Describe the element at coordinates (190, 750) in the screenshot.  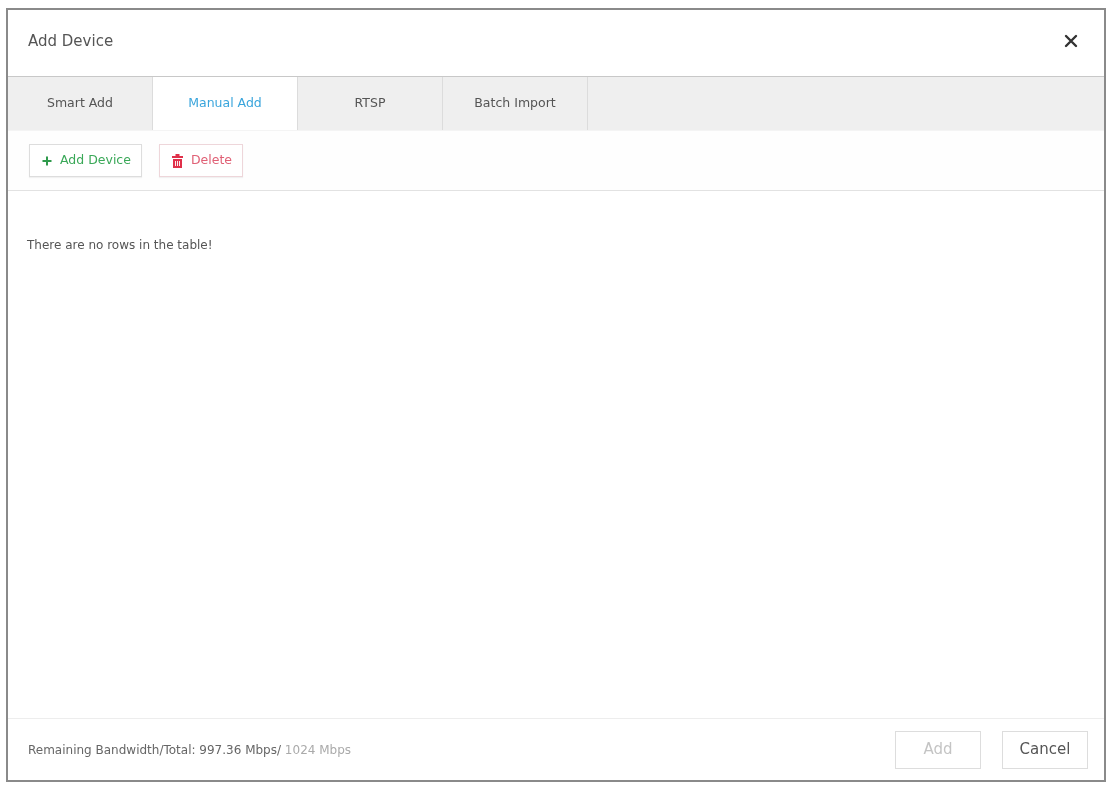
I see `bandwidth-text: Remaining Bandwidth/Total: 997.36 Mbps/ 1024 Mbps` at that location.